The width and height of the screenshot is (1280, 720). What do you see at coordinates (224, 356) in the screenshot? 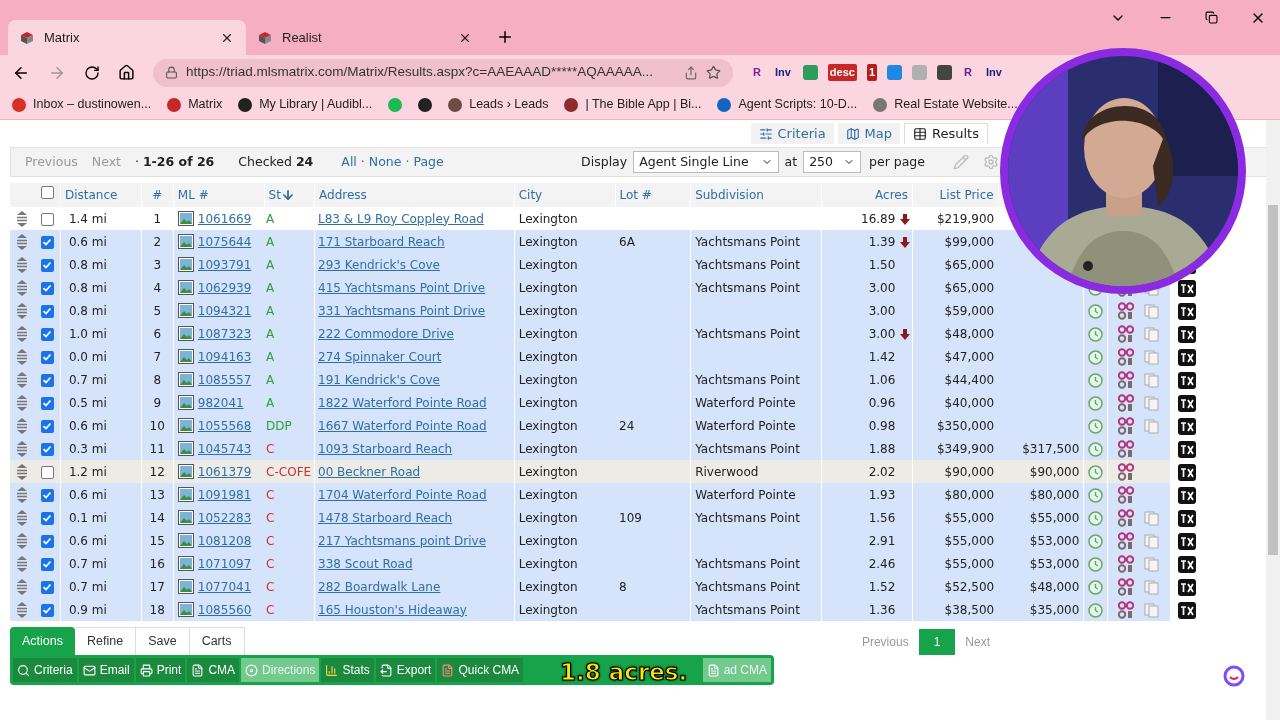
I see `listing-link: 1094163` at bounding box center [224, 356].